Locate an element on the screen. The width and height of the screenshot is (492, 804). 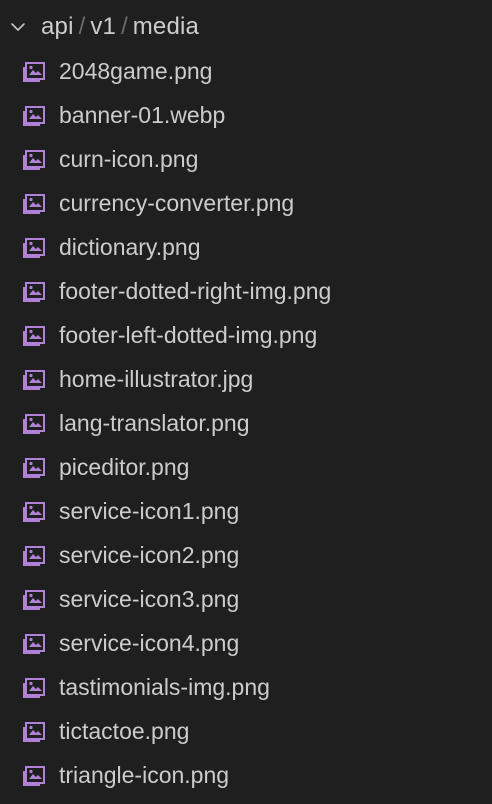
file-row: service-icon4.png is located at coordinates (246, 643).